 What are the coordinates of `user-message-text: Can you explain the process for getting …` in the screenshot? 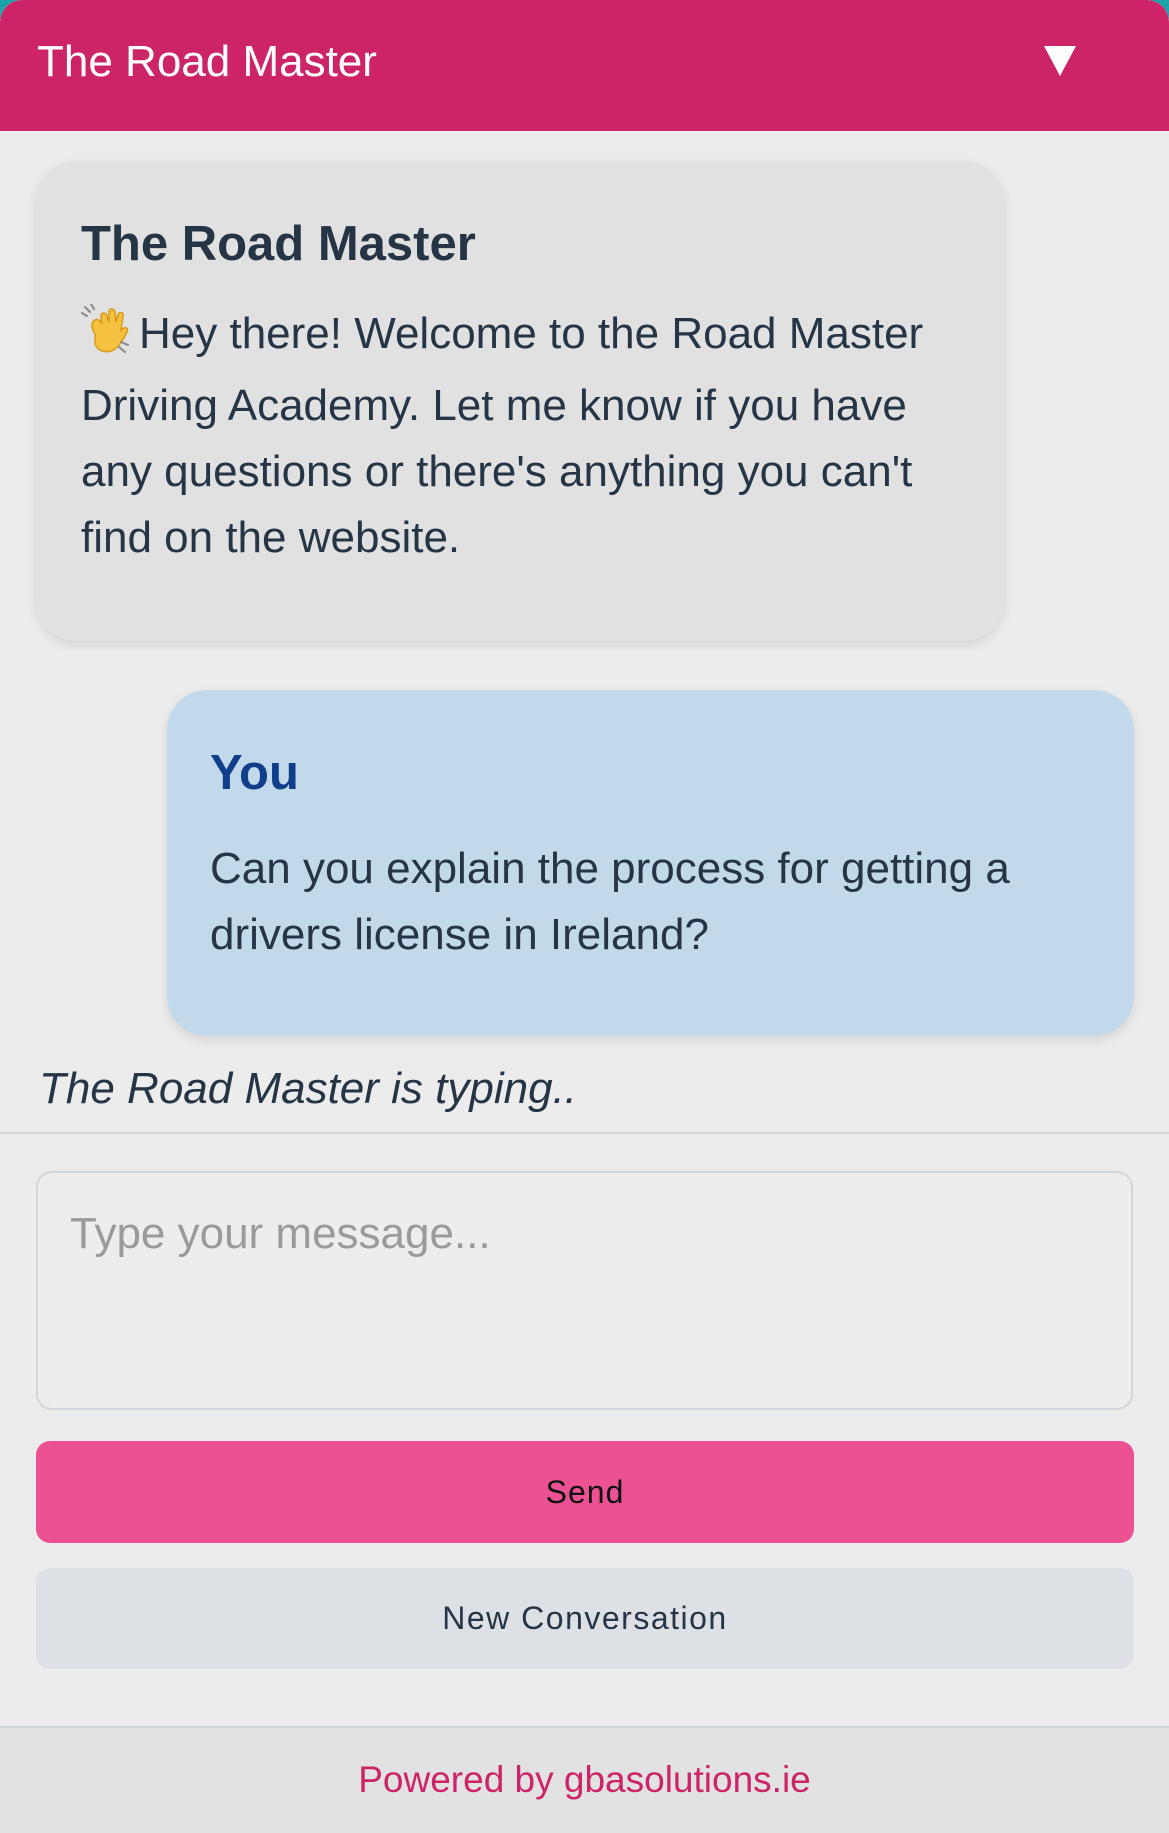 It's located at (610, 901).